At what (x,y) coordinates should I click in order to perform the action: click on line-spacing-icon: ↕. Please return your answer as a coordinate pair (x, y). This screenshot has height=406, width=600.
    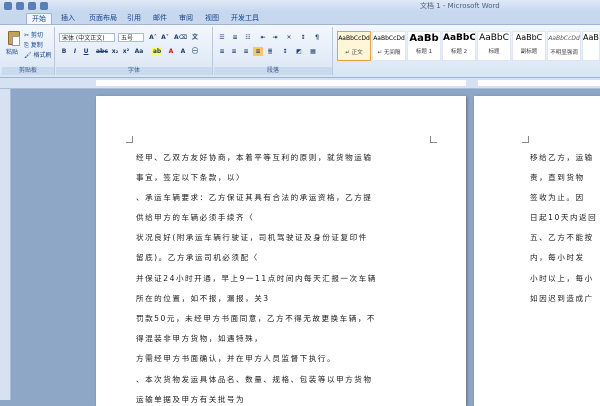
    Looking at the image, I should click on (285, 51).